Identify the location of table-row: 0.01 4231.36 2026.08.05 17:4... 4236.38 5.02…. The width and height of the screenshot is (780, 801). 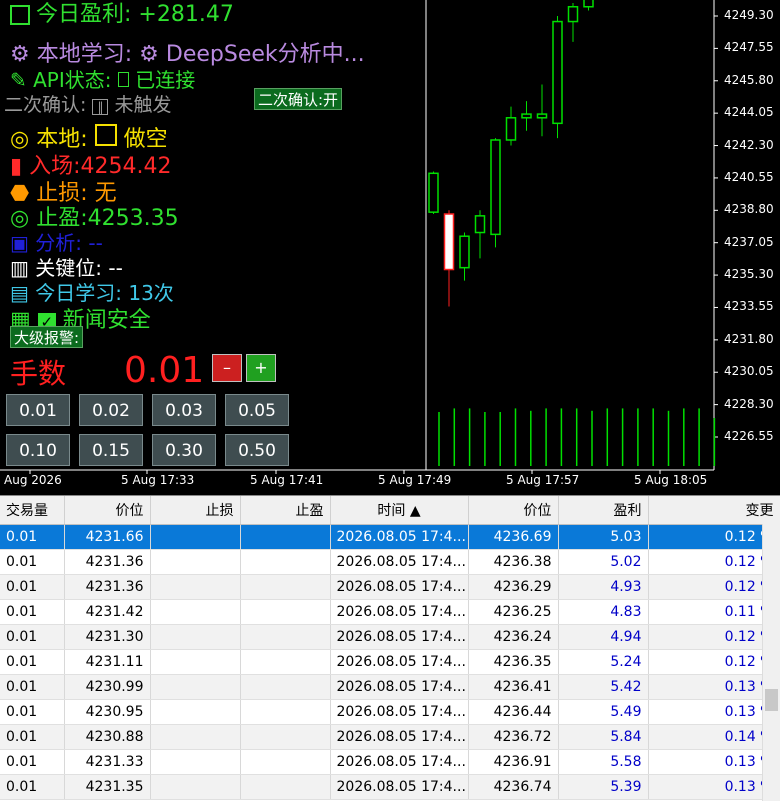
(390, 562).